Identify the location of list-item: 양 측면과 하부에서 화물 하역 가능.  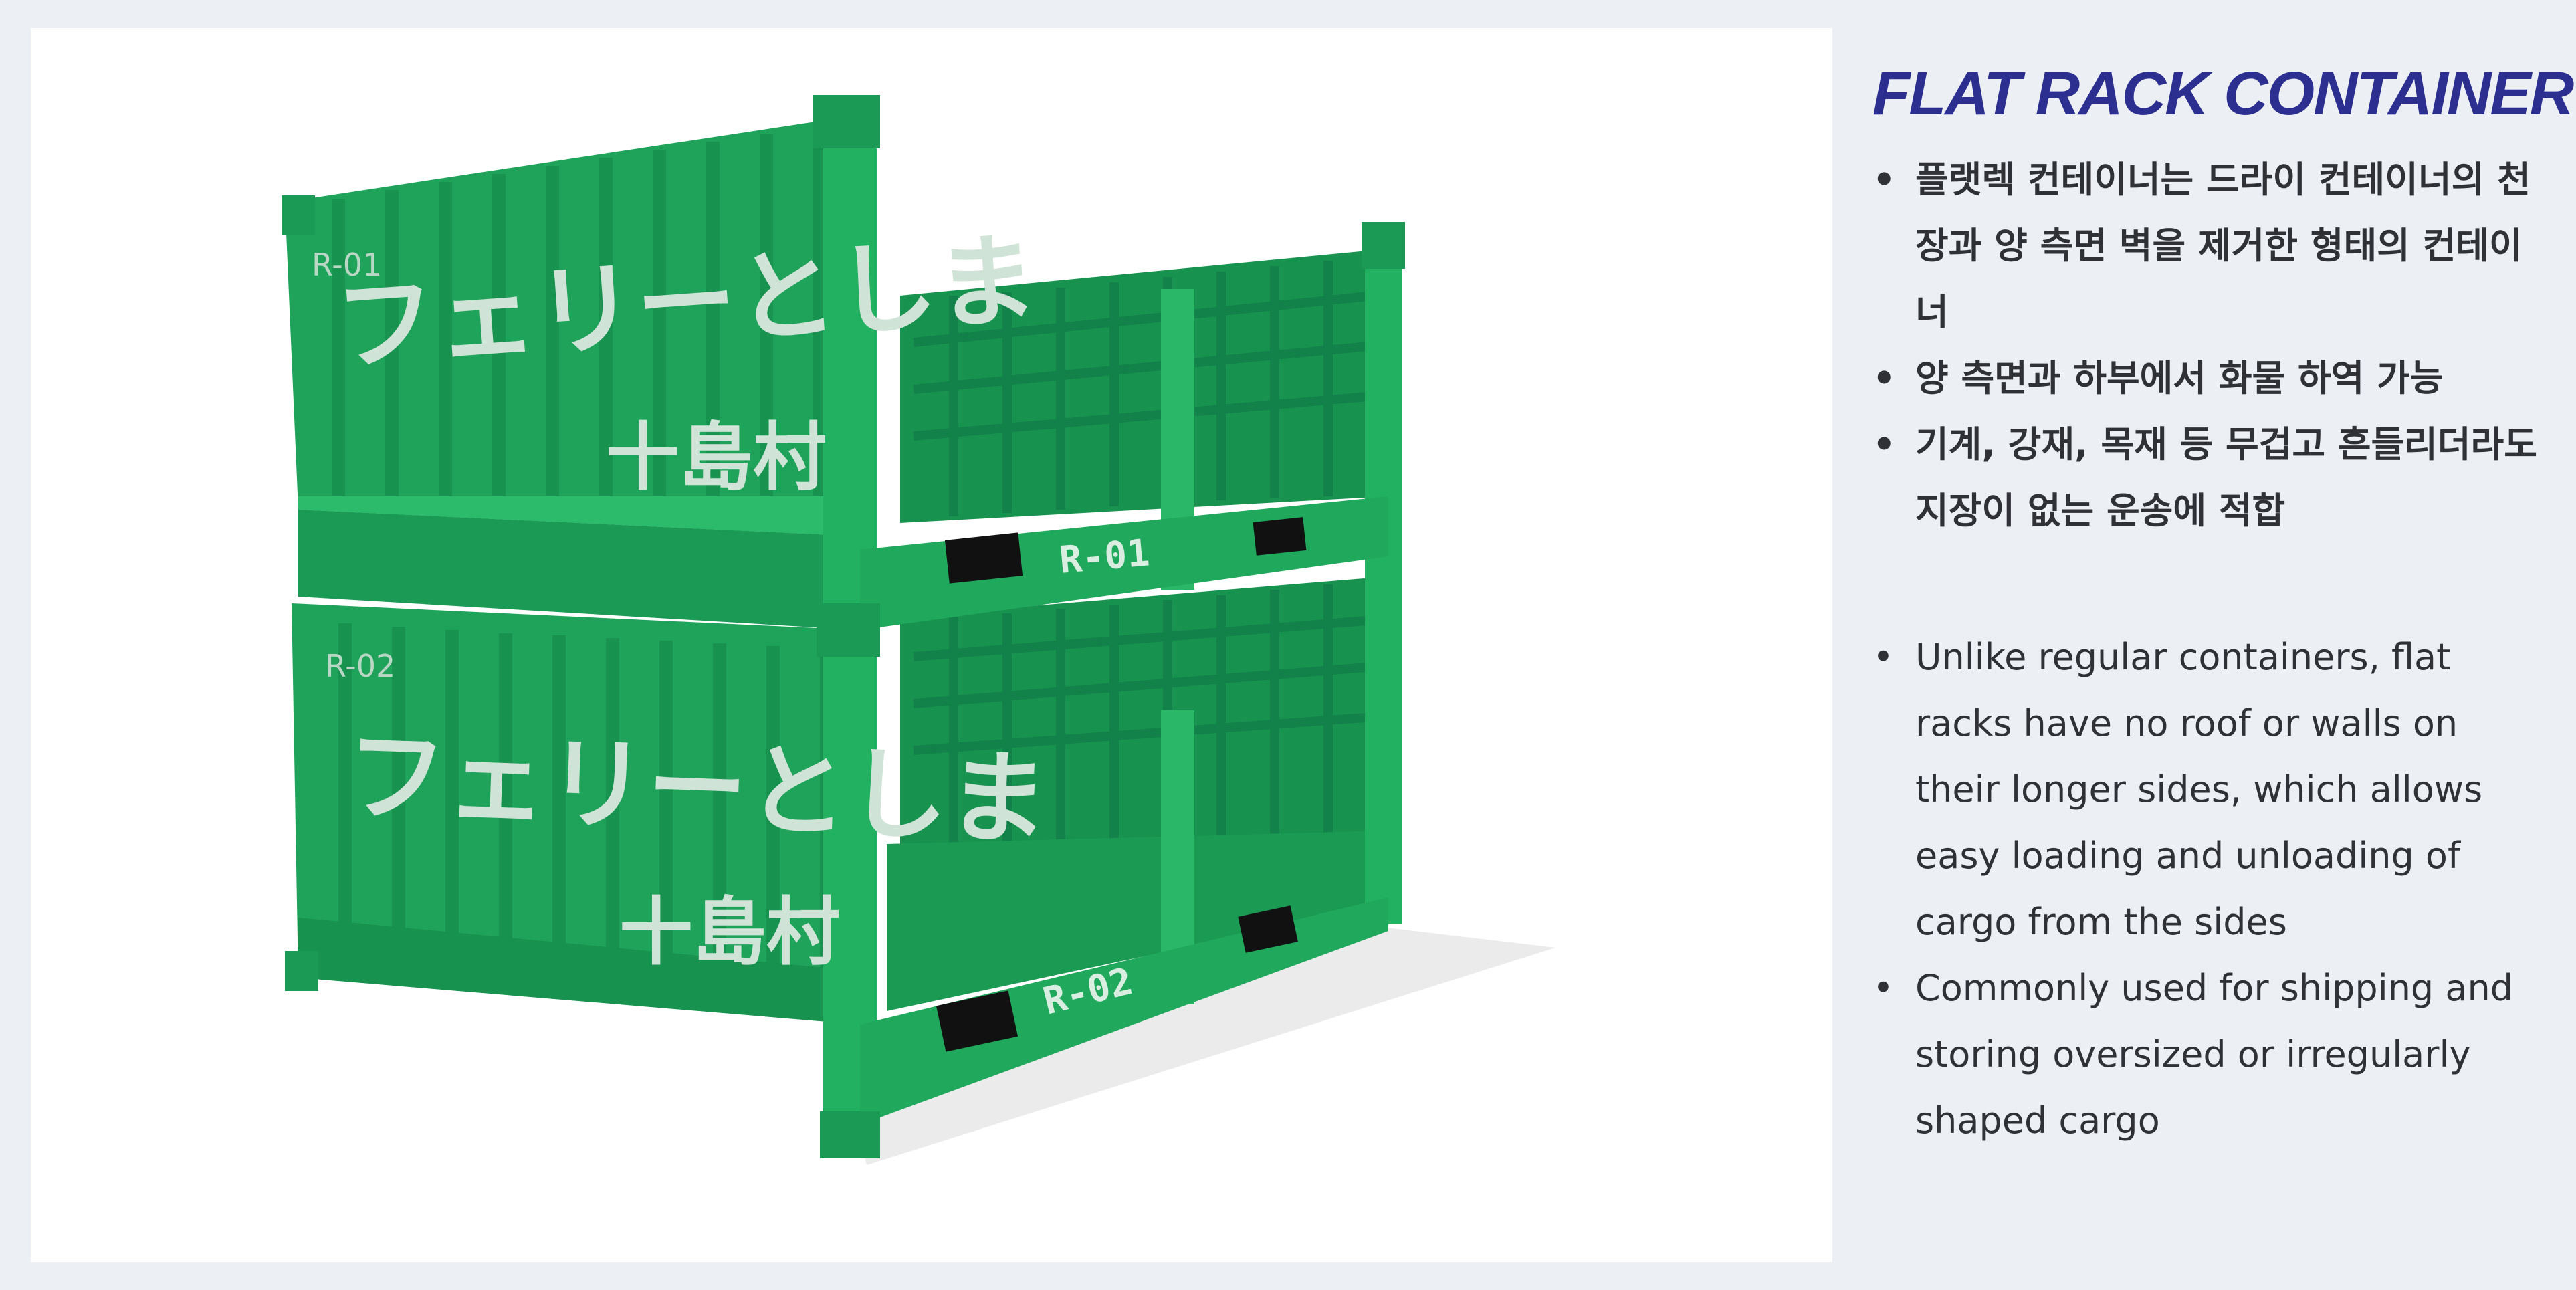
(2210, 378).